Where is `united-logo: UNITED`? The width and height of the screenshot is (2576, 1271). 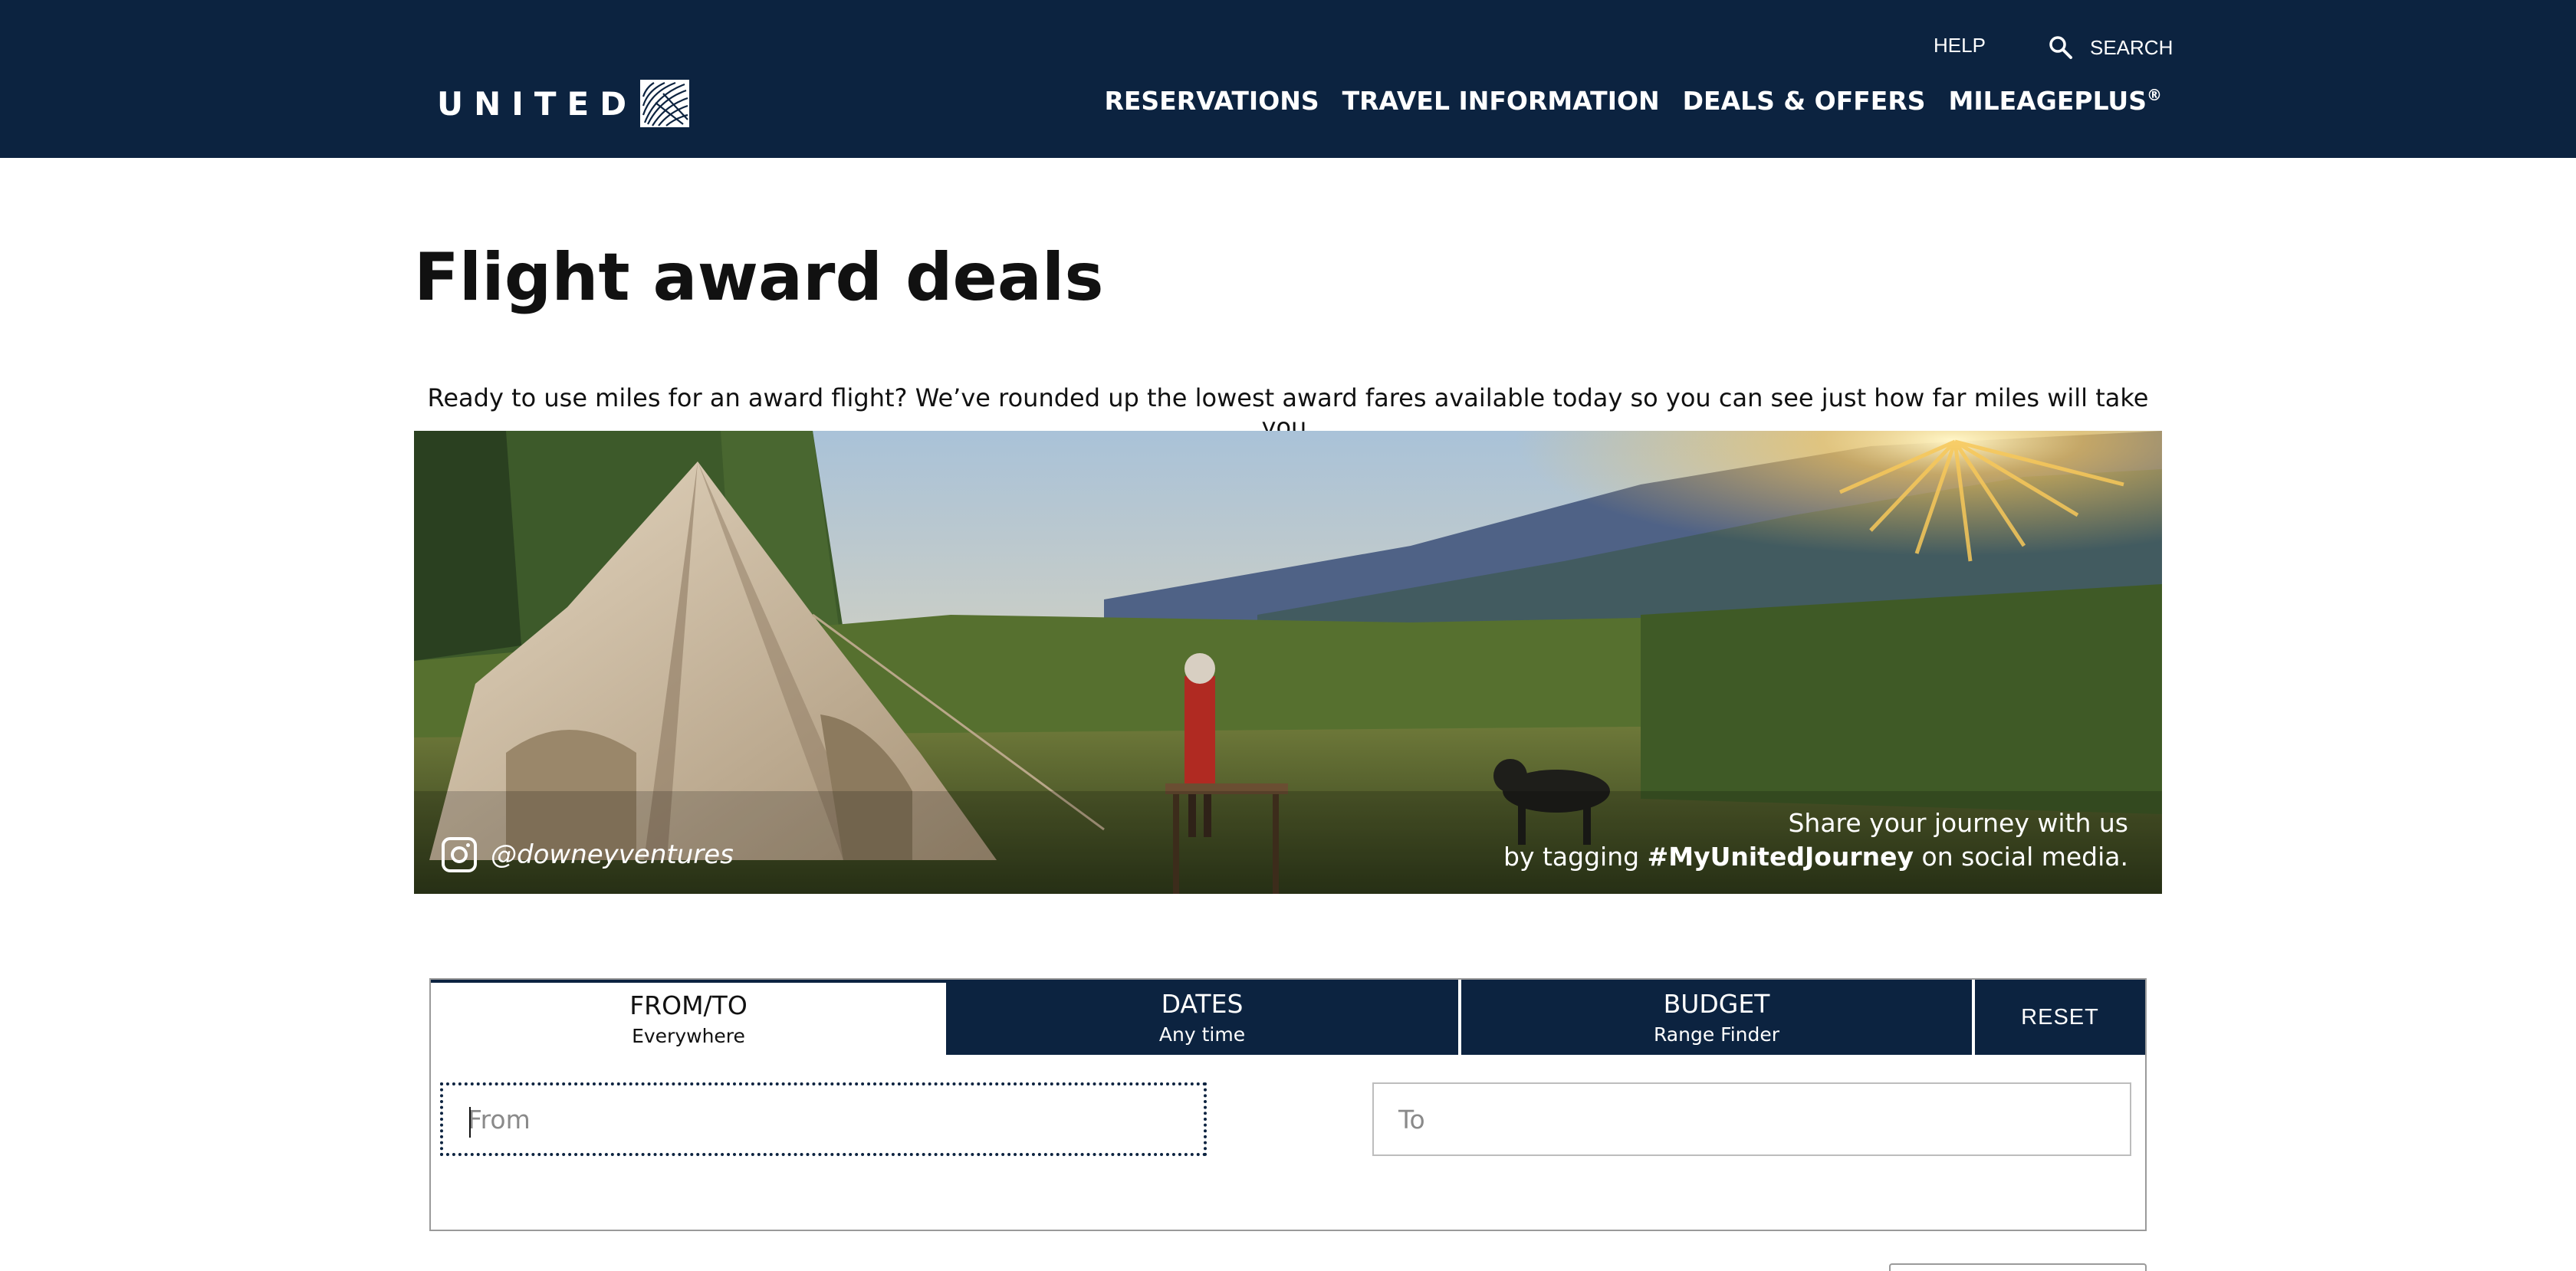 united-logo: UNITED is located at coordinates (563, 103).